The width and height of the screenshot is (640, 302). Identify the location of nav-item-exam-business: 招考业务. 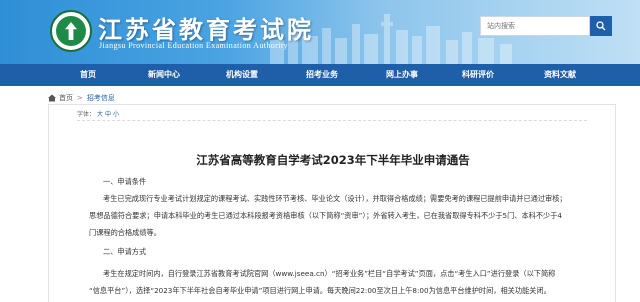
(322, 75).